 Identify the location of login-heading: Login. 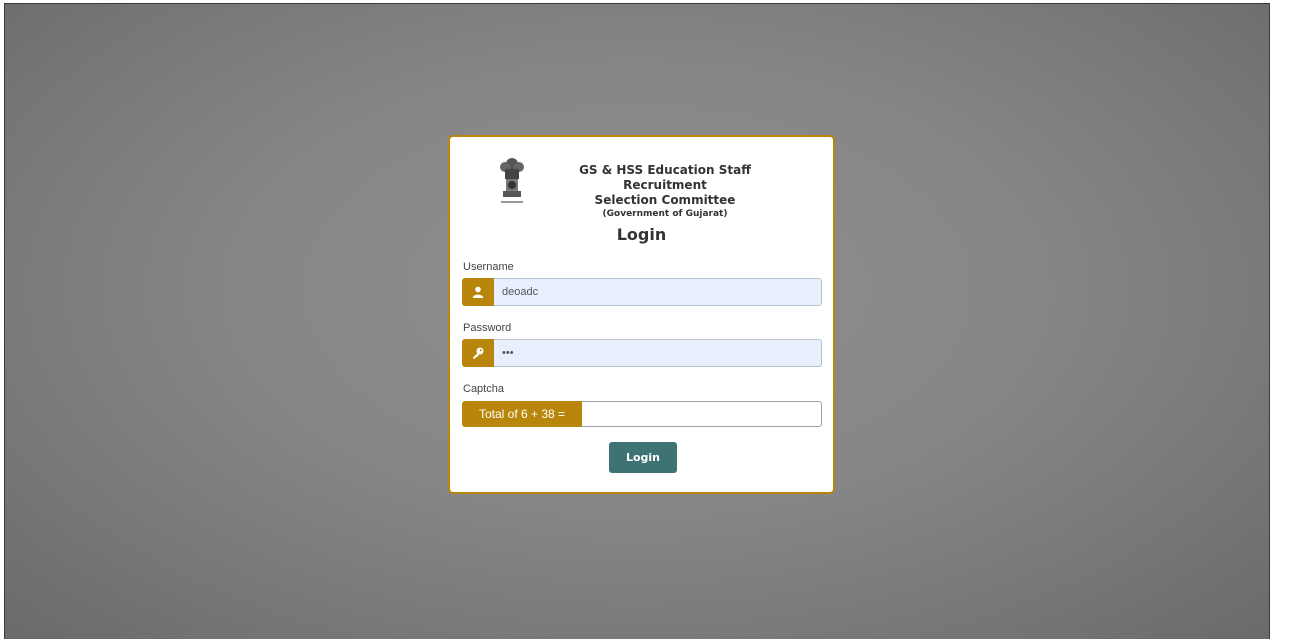
(641, 234).